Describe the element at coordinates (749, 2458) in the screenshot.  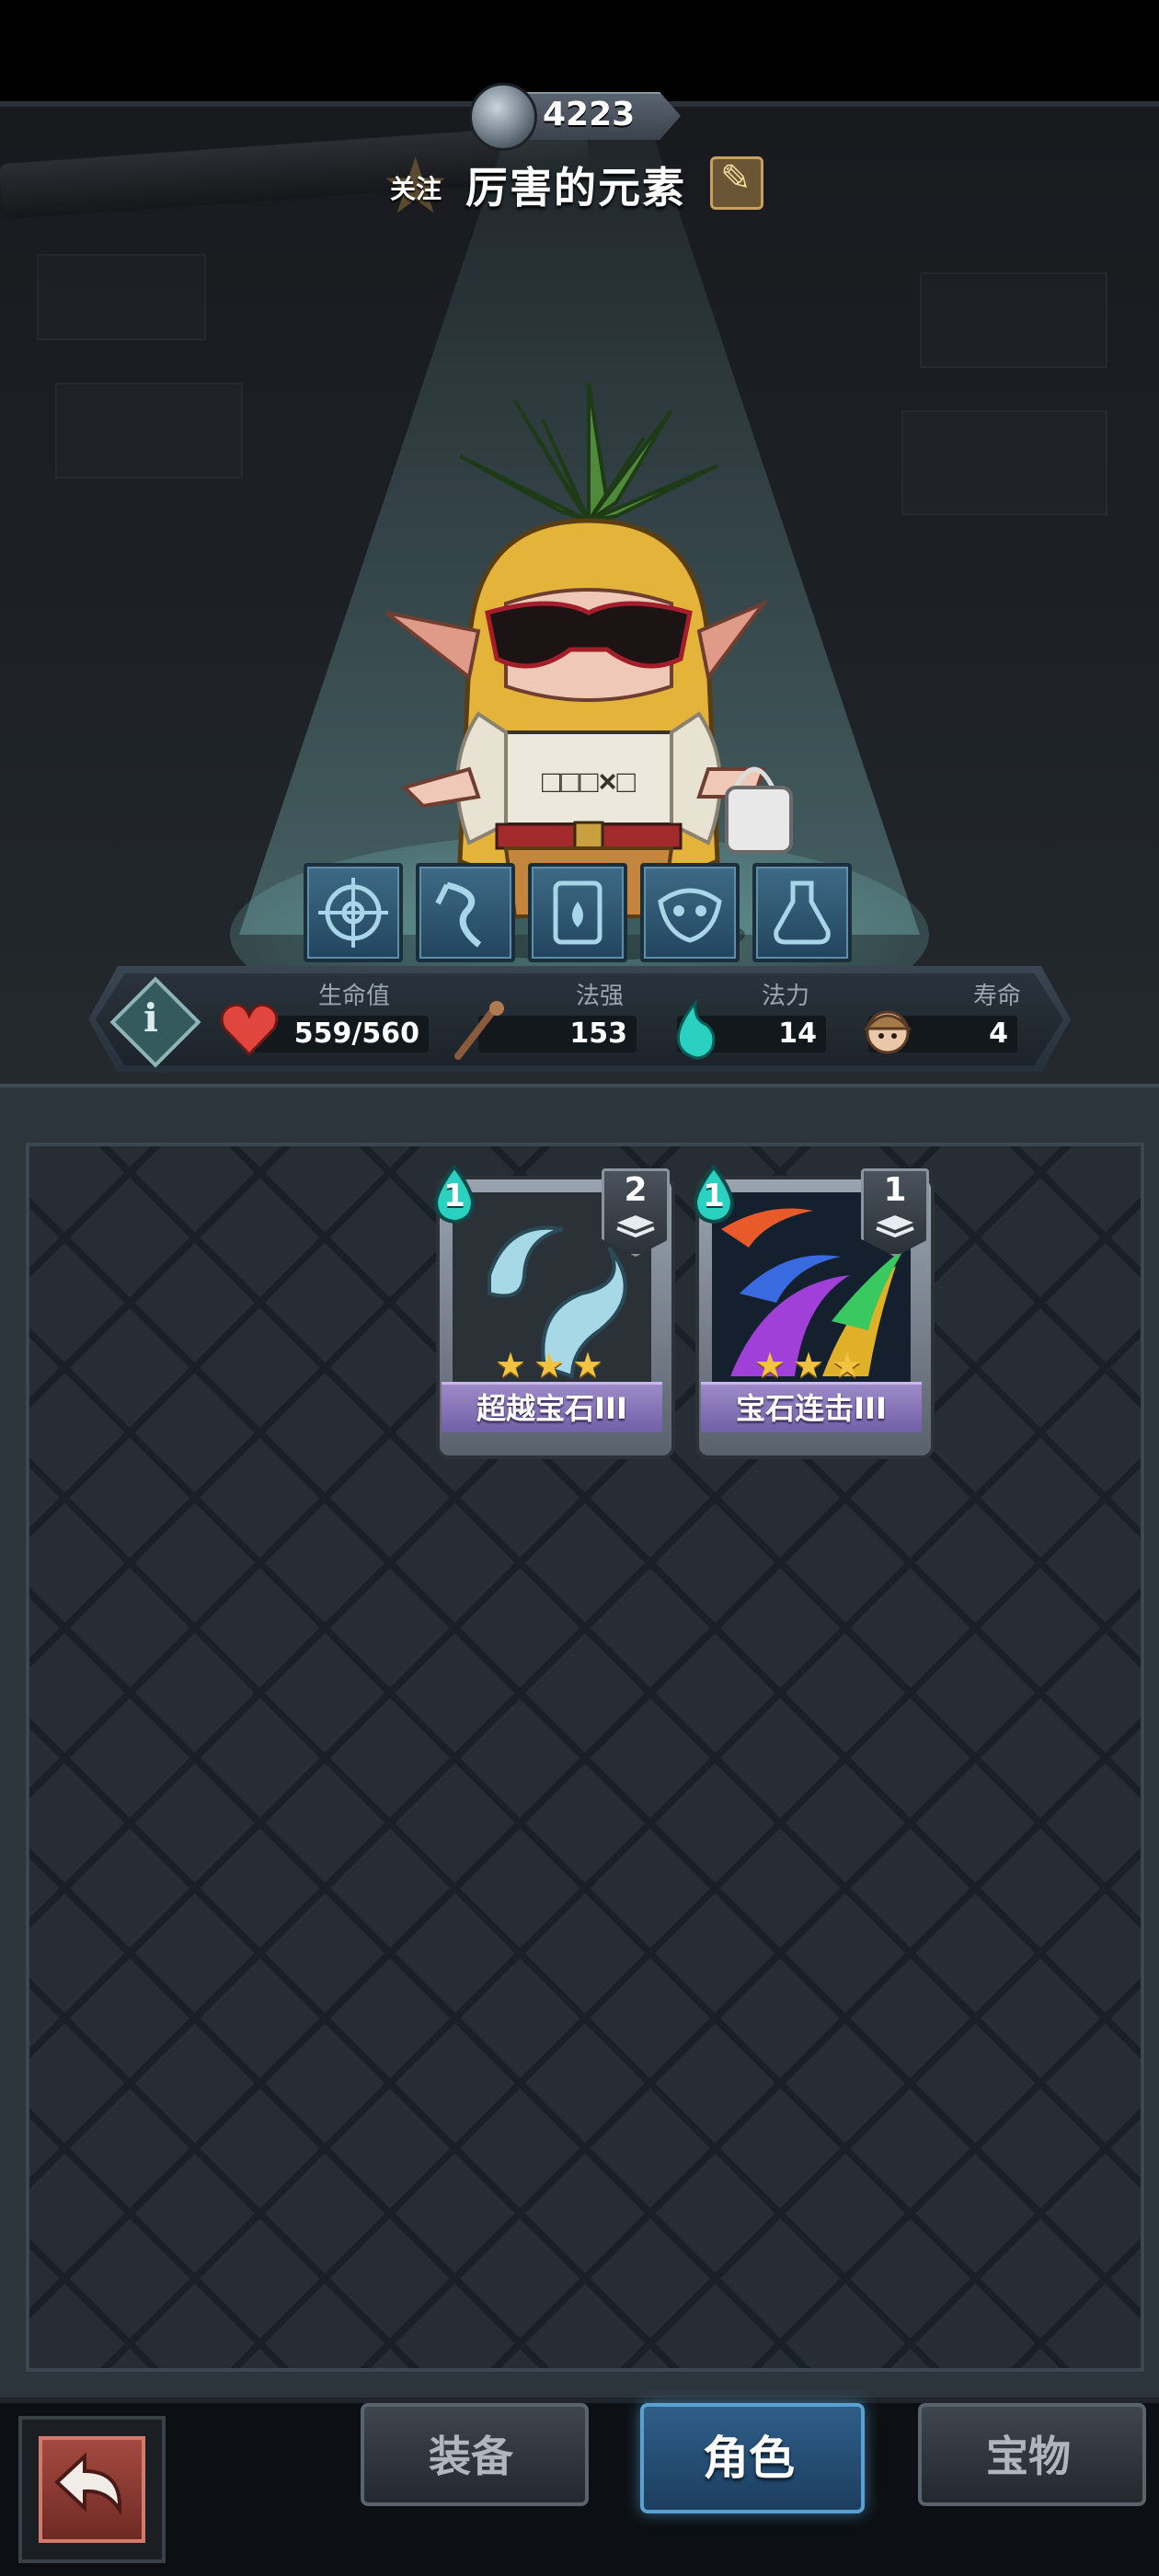
I see `tab-label: 角色` at that location.